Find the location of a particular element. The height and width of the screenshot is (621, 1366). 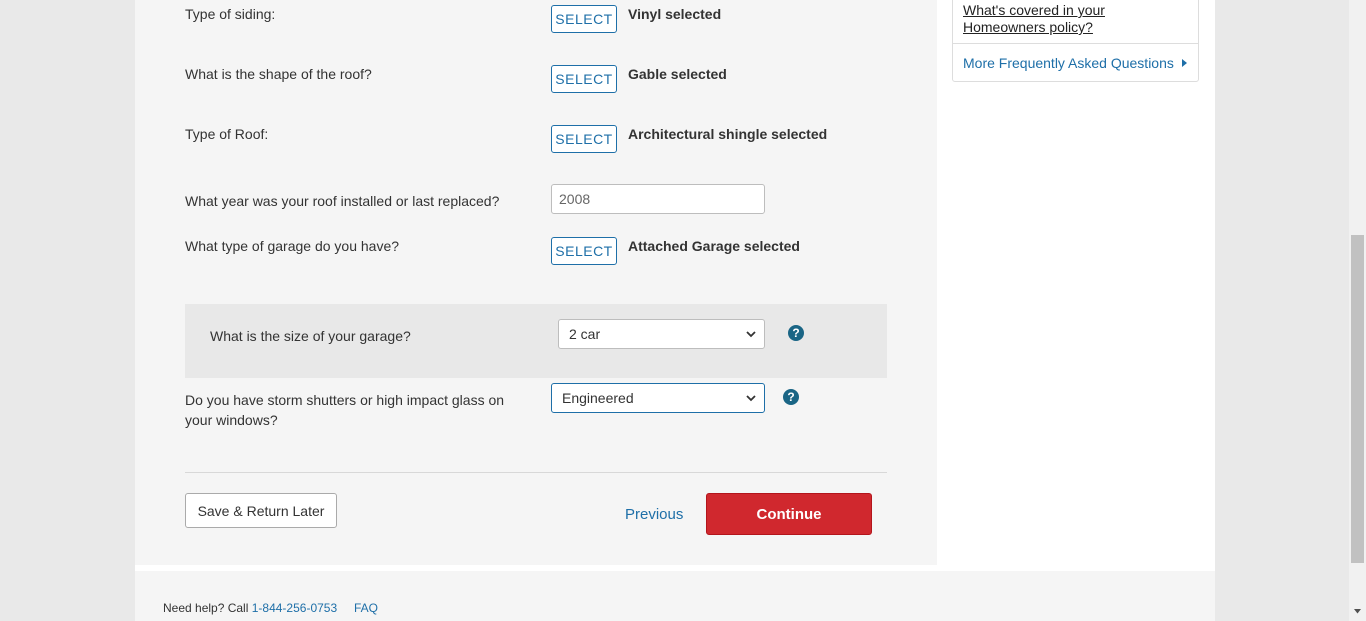

garage-size-help-icon: ? is located at coordinates (796, 333).